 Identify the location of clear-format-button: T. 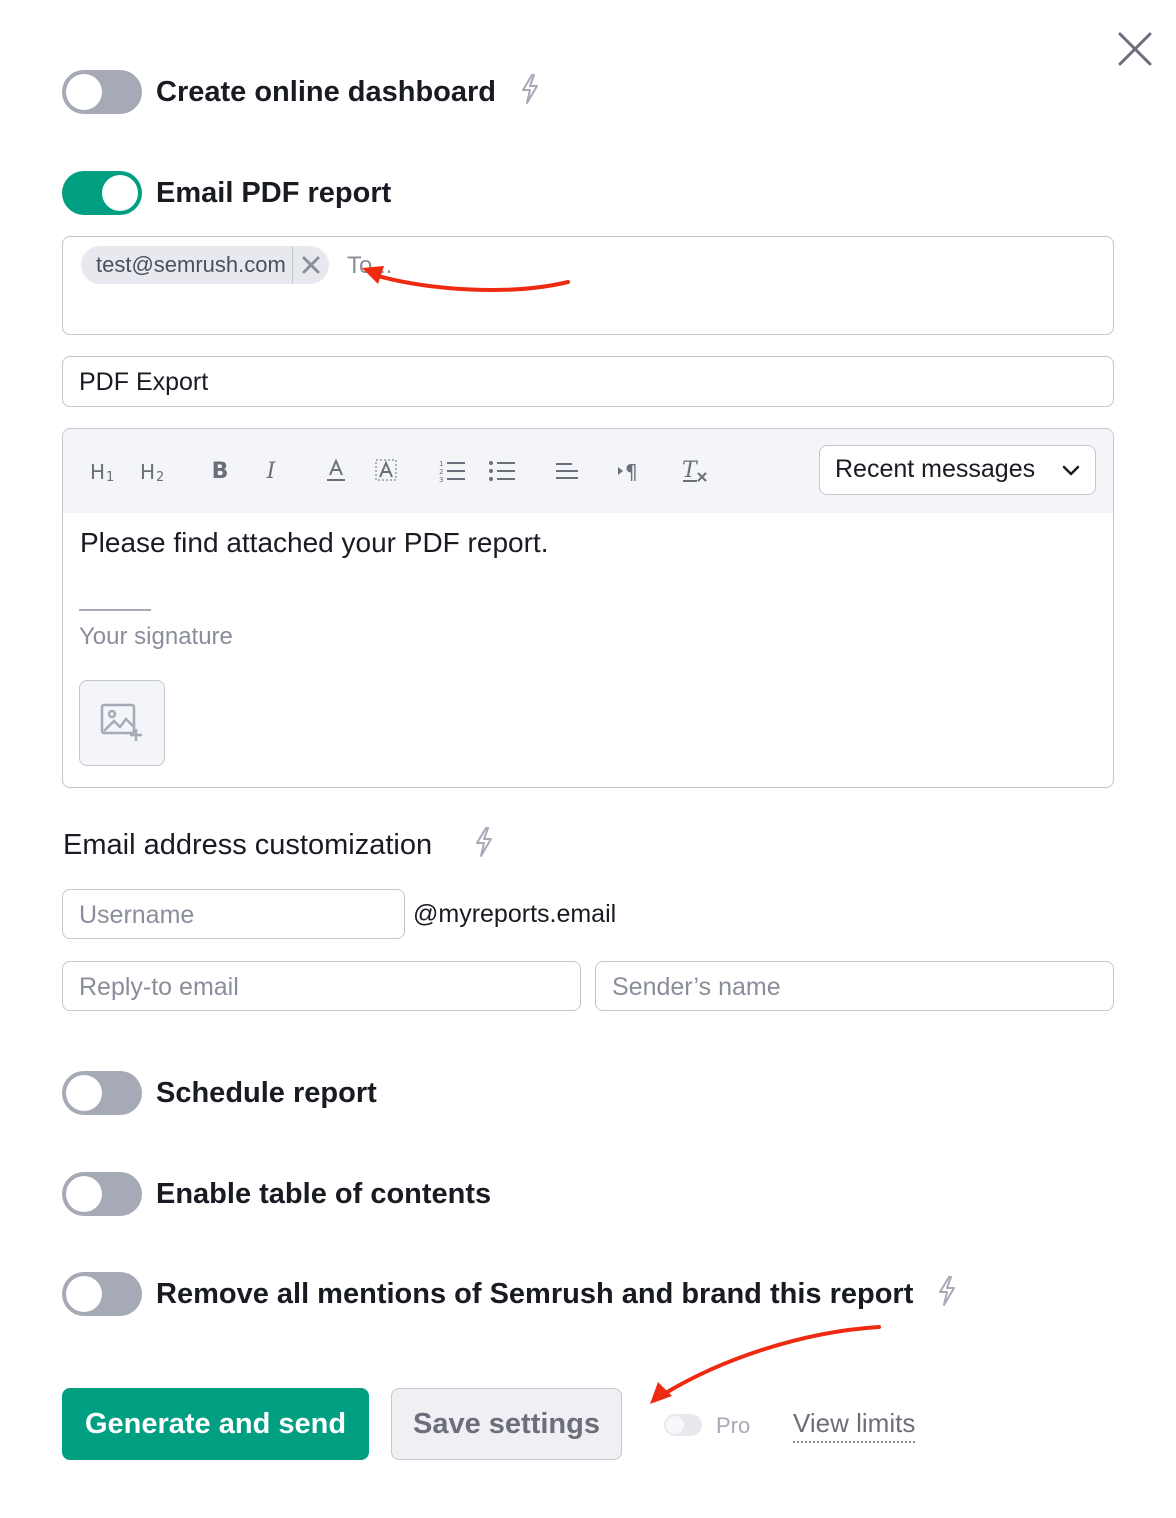
(695, 471).